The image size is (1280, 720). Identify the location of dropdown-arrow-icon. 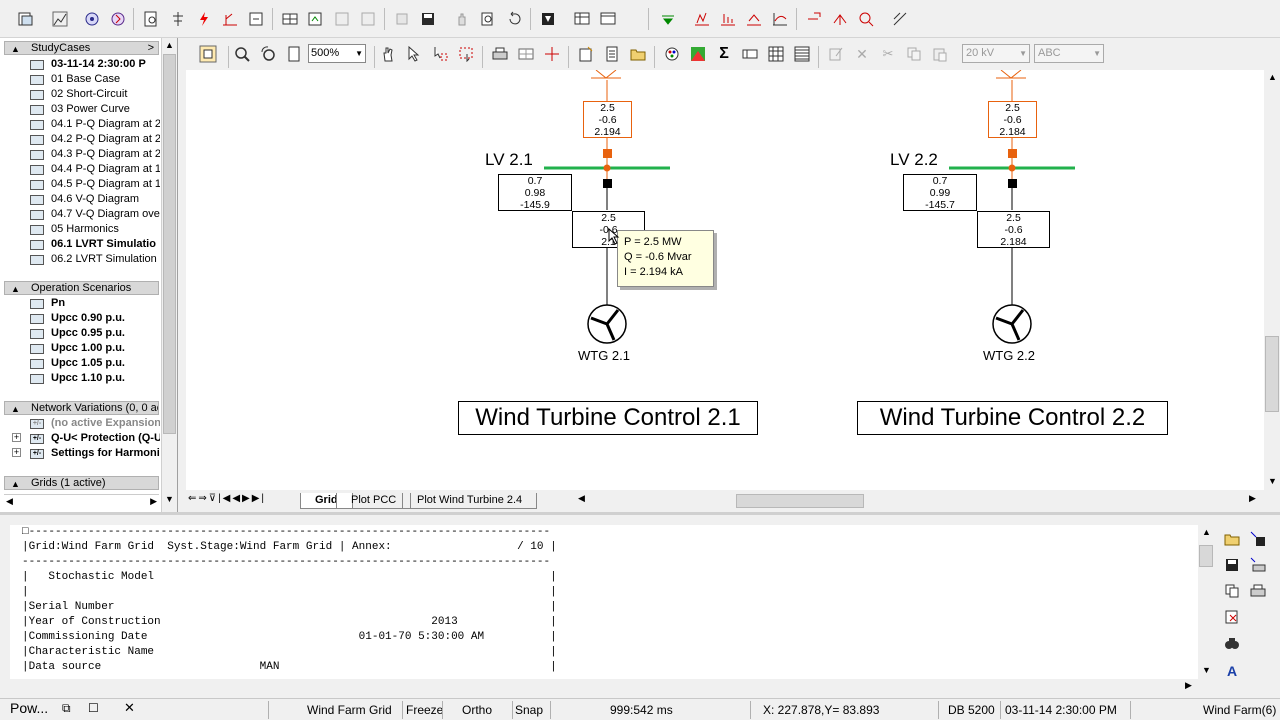
(668, 19).